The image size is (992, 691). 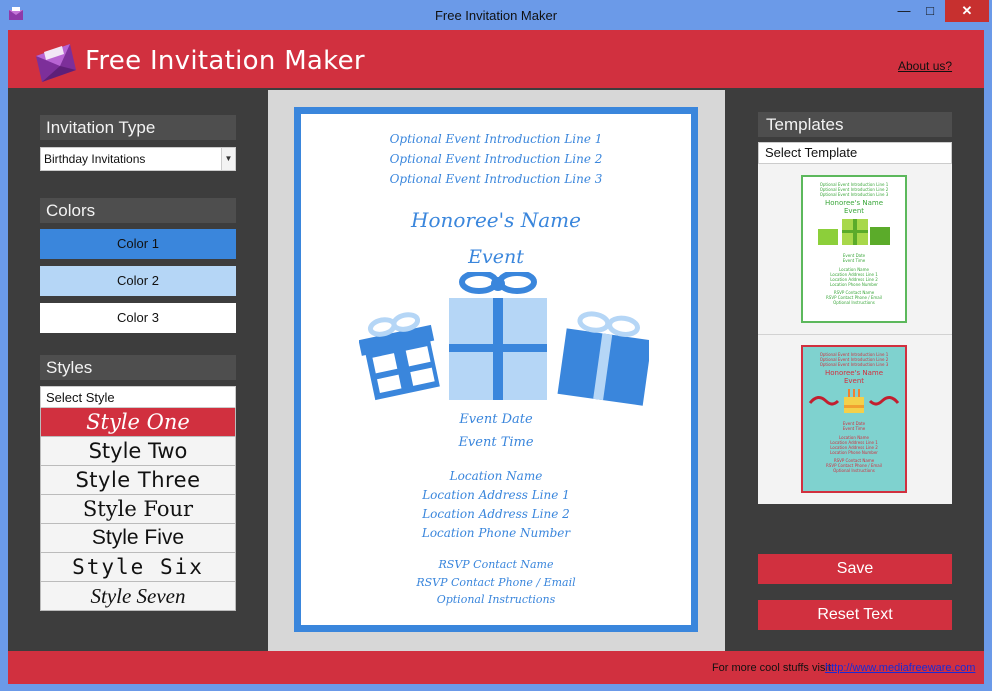 I want to click on optional-instructions: Optional Instructions, so click(x=496, y=599).